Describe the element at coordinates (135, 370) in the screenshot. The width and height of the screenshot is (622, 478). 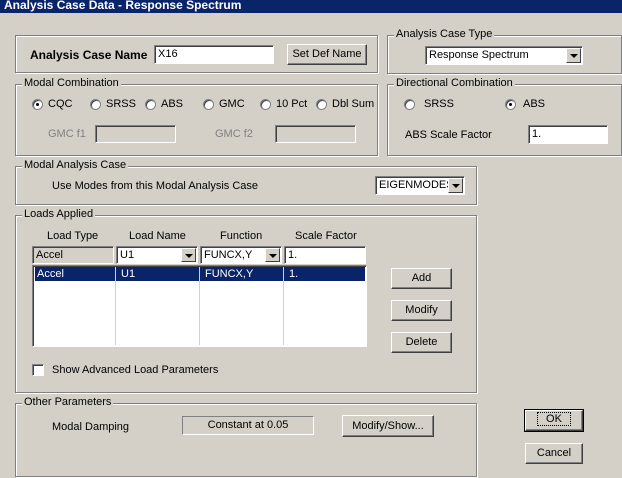
I see `advanced-load-label: Show Advanced Load Parameters` at that location.